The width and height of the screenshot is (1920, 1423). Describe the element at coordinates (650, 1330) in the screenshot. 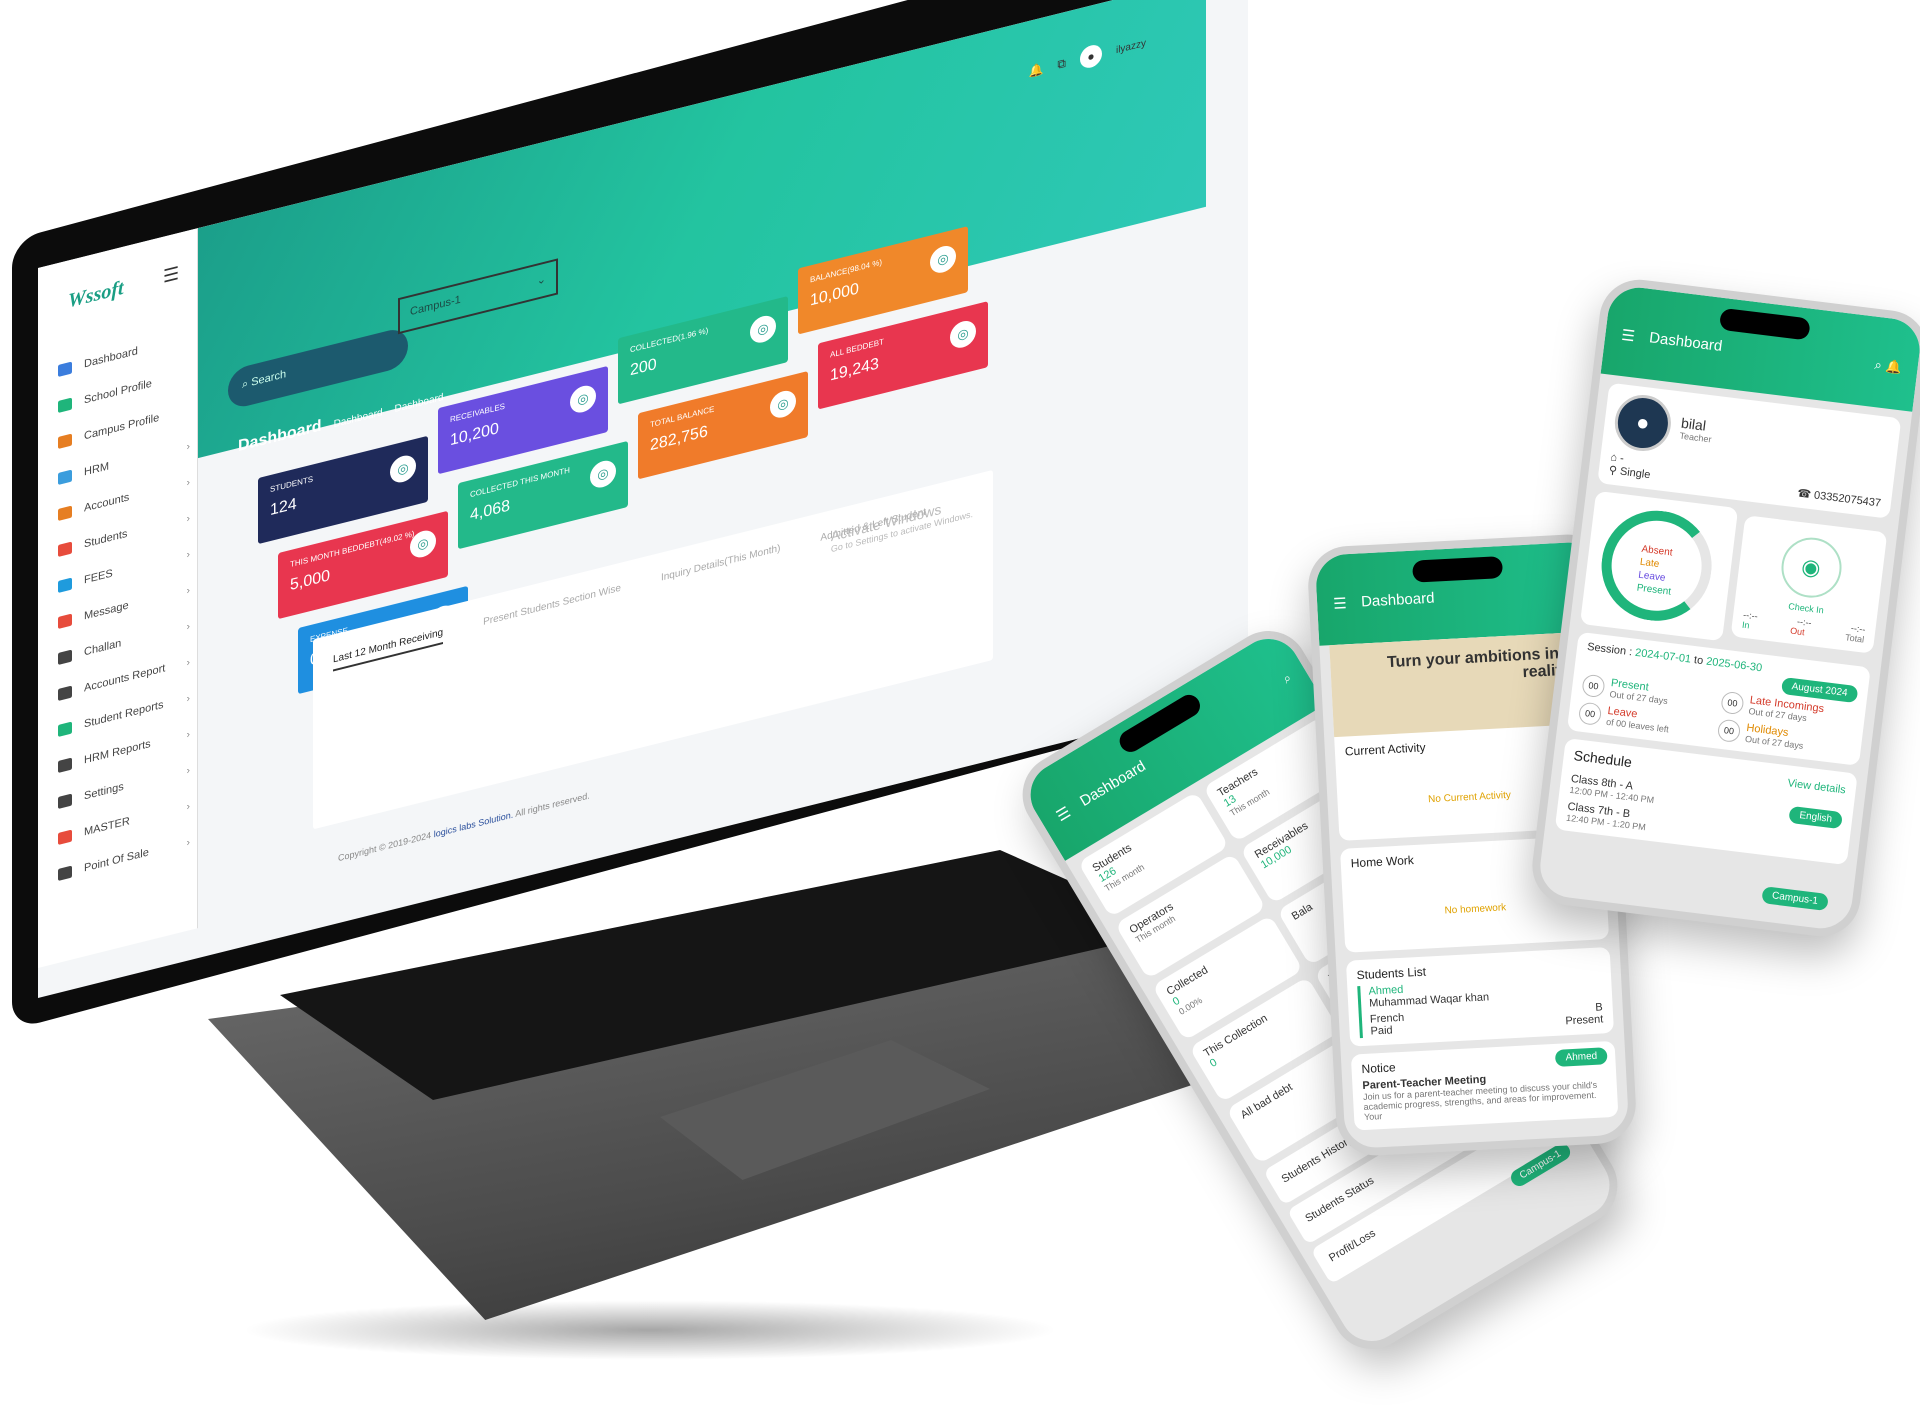

I see `laptop-shadow` at that location.